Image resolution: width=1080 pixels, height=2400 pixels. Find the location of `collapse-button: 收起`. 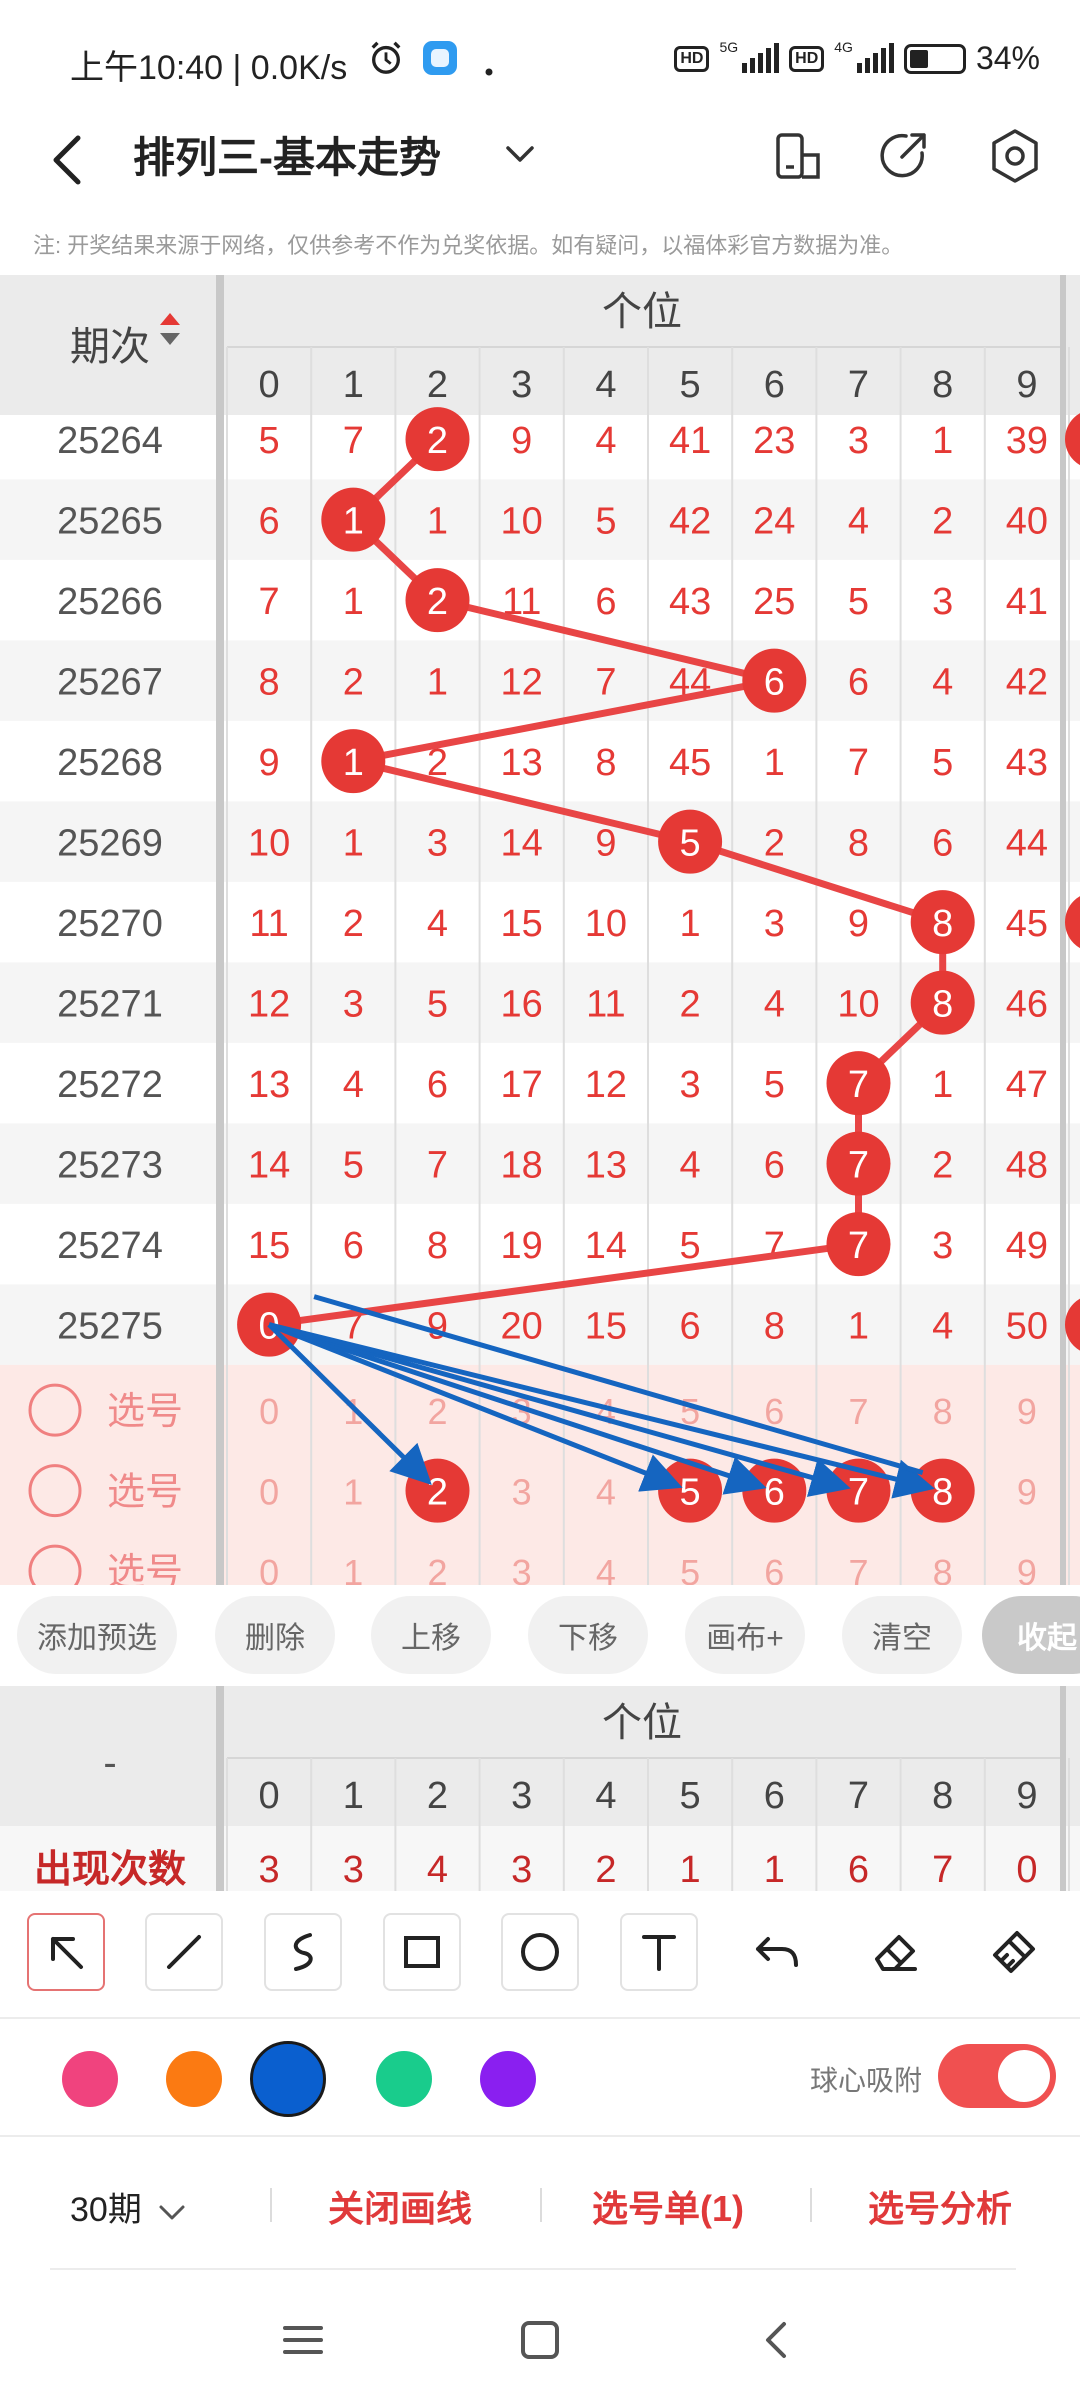

collapse-button: 收起 is located at coordinates (1031, 1635).